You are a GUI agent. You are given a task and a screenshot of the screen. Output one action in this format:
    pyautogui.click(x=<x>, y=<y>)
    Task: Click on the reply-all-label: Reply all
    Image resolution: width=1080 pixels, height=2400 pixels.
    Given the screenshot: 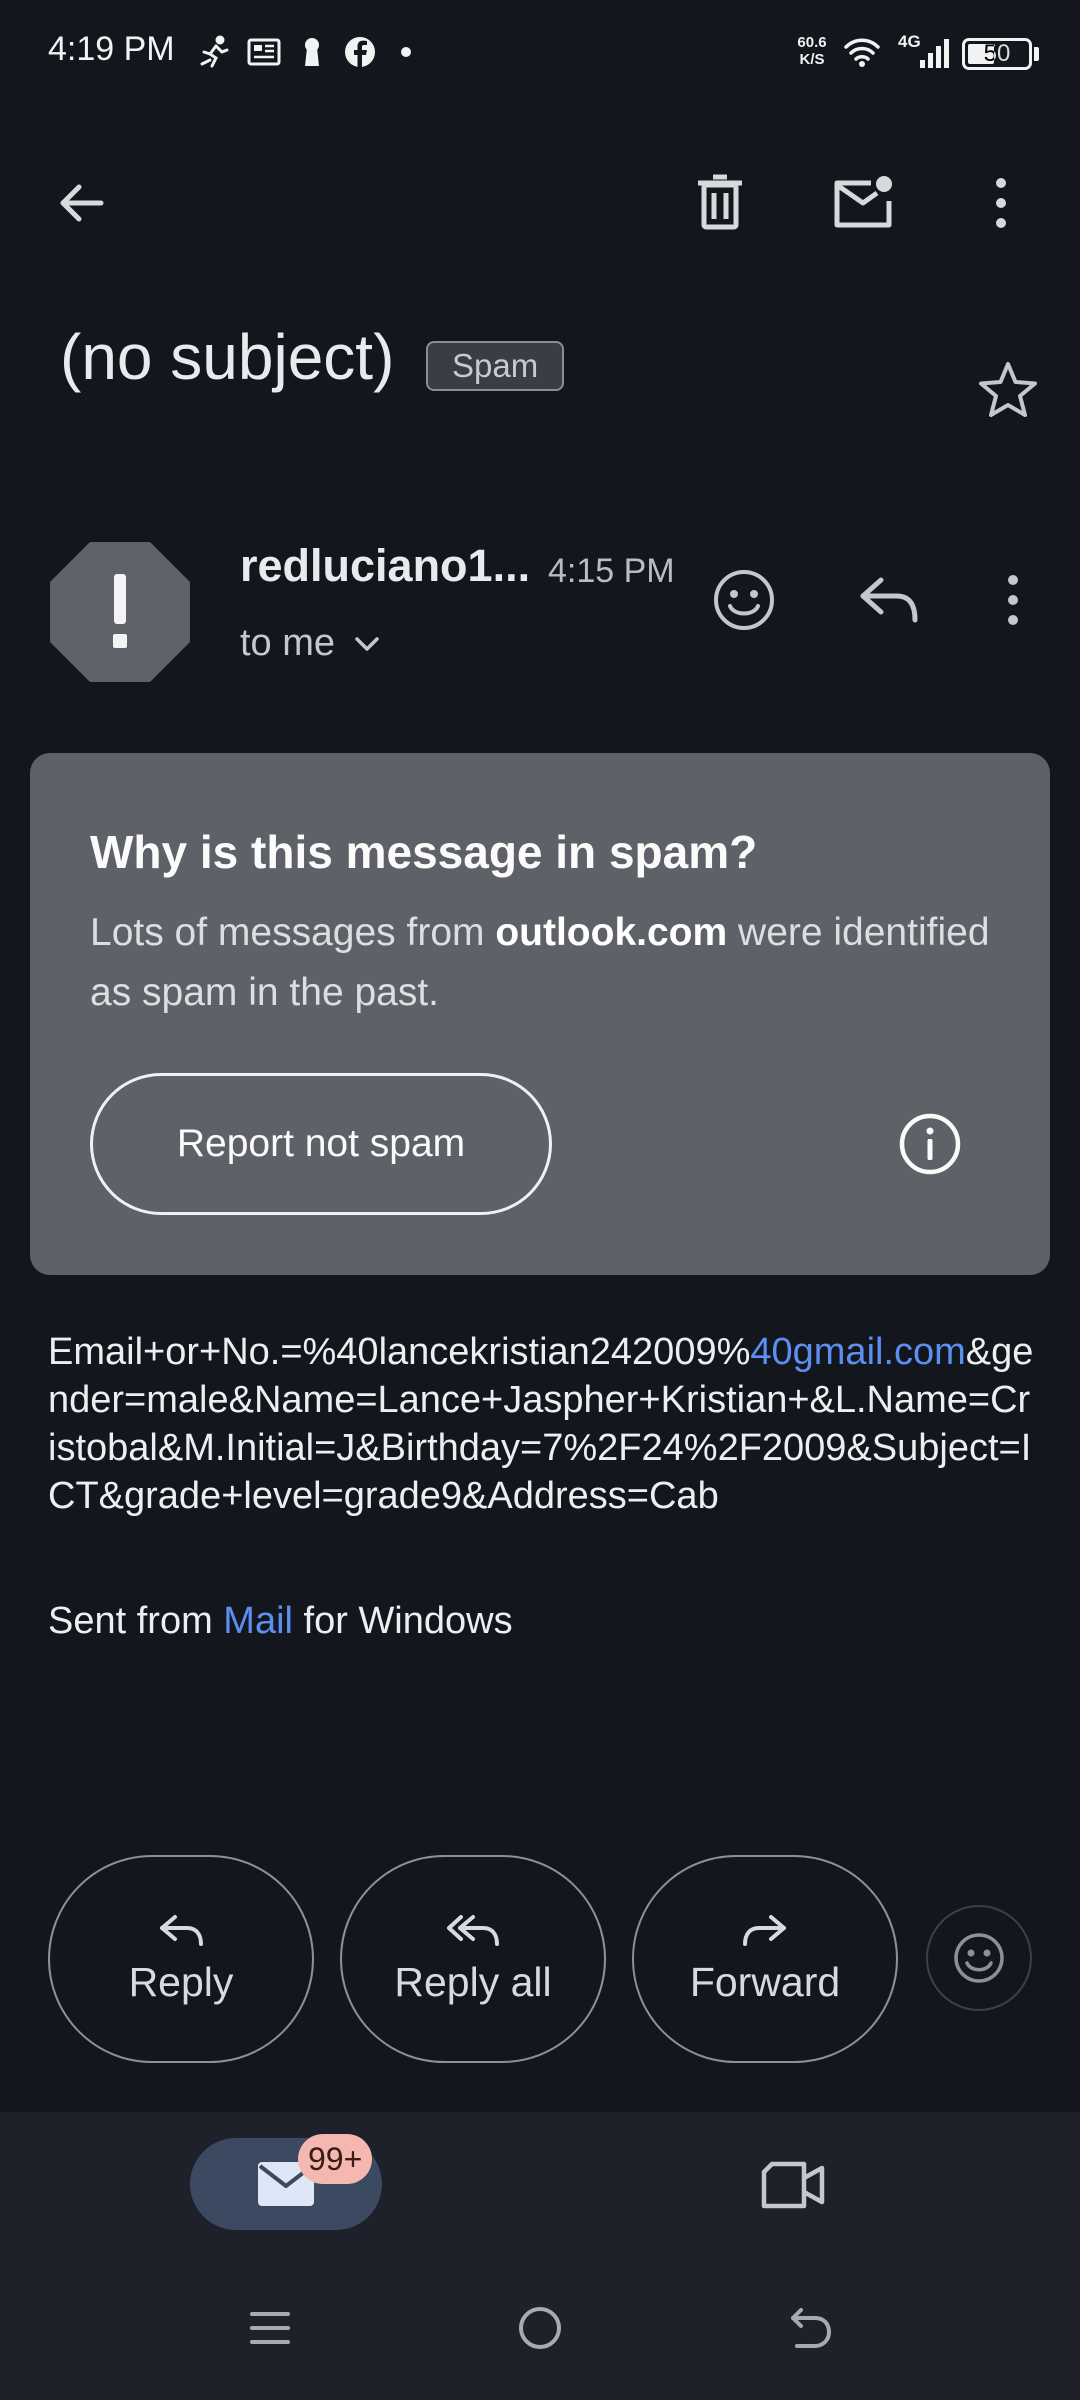 What is the action you would take?
    pyautogui.click(x=473, y=1981)
    